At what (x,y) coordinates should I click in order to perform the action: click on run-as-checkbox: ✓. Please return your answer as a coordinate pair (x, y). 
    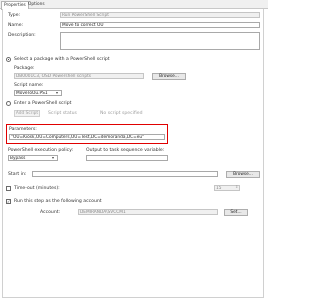
    Looking at the image, I should click on (8, 201).